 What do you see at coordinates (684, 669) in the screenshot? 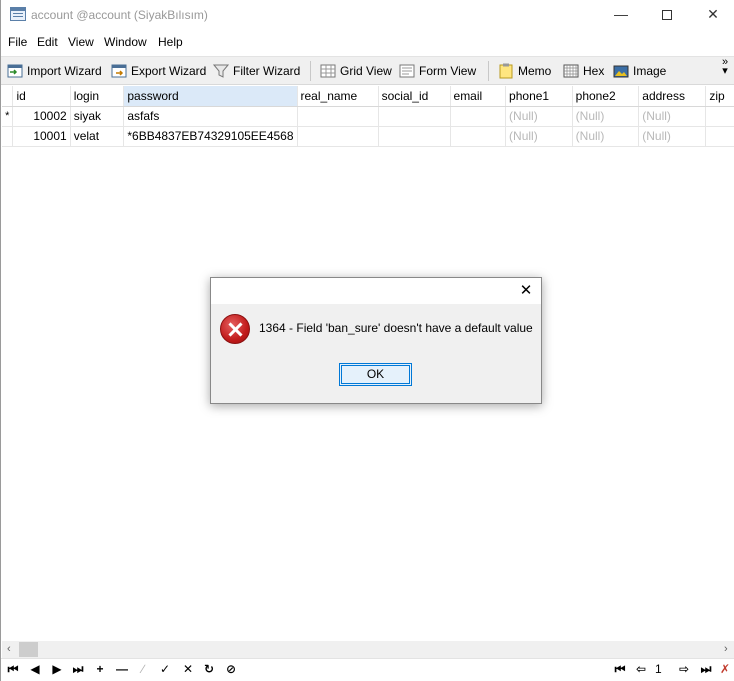
I see `next-page-button: ⇨` at bounding box center [684, 669].